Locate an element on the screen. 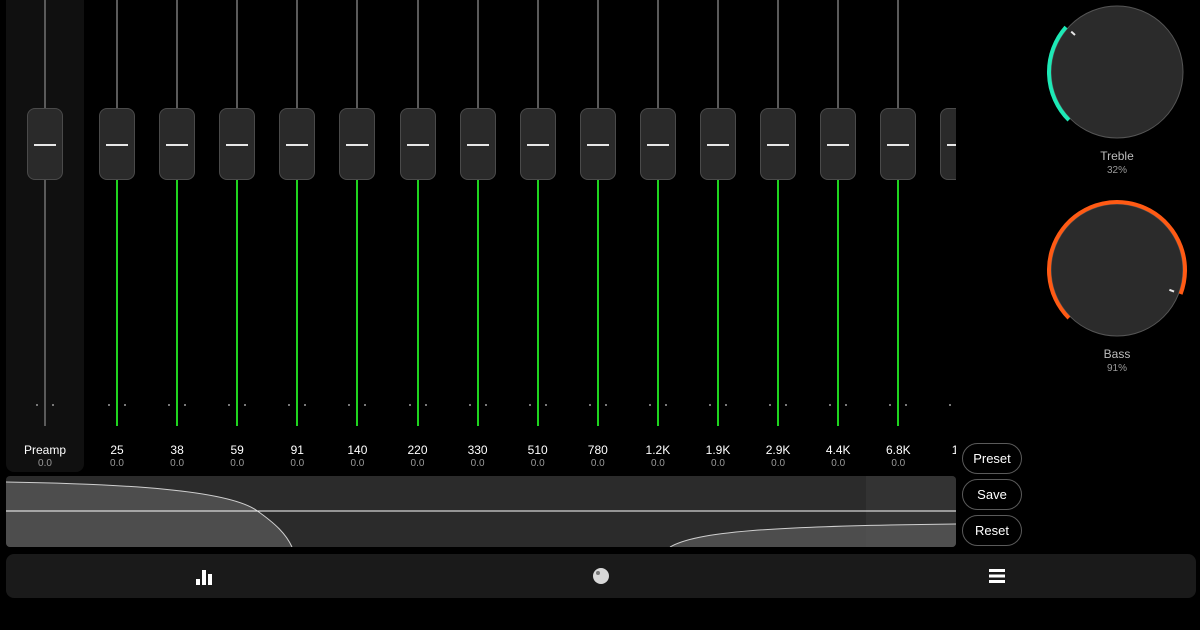 This screenshot has width=1200, height=630. band-frequency: 1.9K is located at coordinates (718, 450).